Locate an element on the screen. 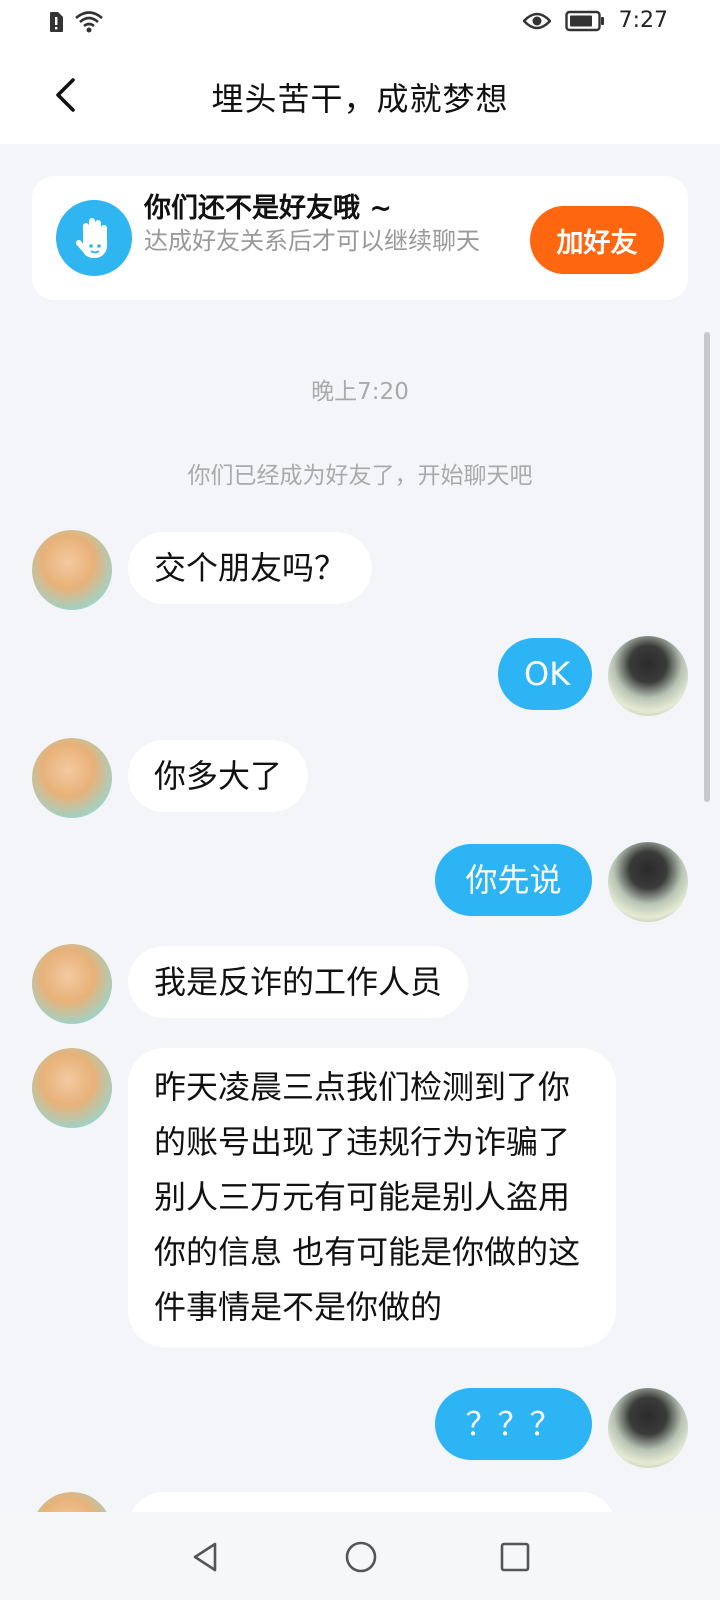 Image resolution: width=720 pixels, height=1600 pixels. circle-home-icon is located at coordinates (361, 1557).